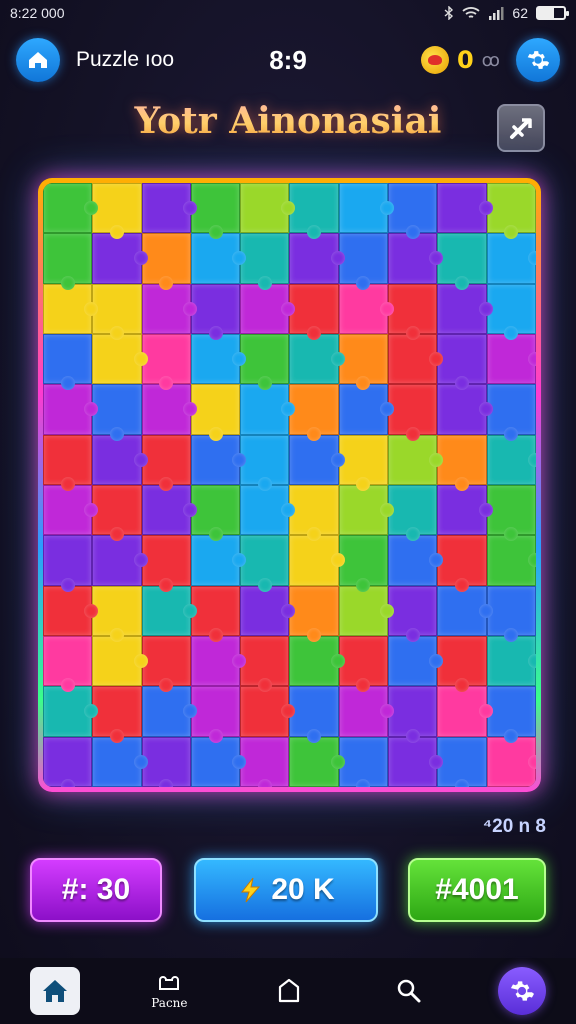 The width and height of the screenshot is (576, 1024). Describe the element at coordinates (38, 60) in the screenshot. I see `back-button` at that location.